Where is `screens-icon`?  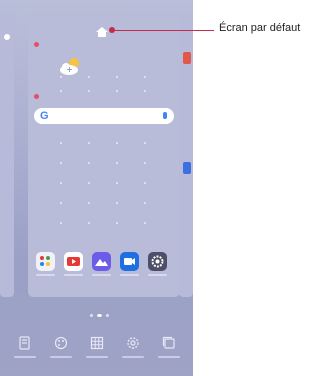 screens-icon is located at coordinates (168, 342).